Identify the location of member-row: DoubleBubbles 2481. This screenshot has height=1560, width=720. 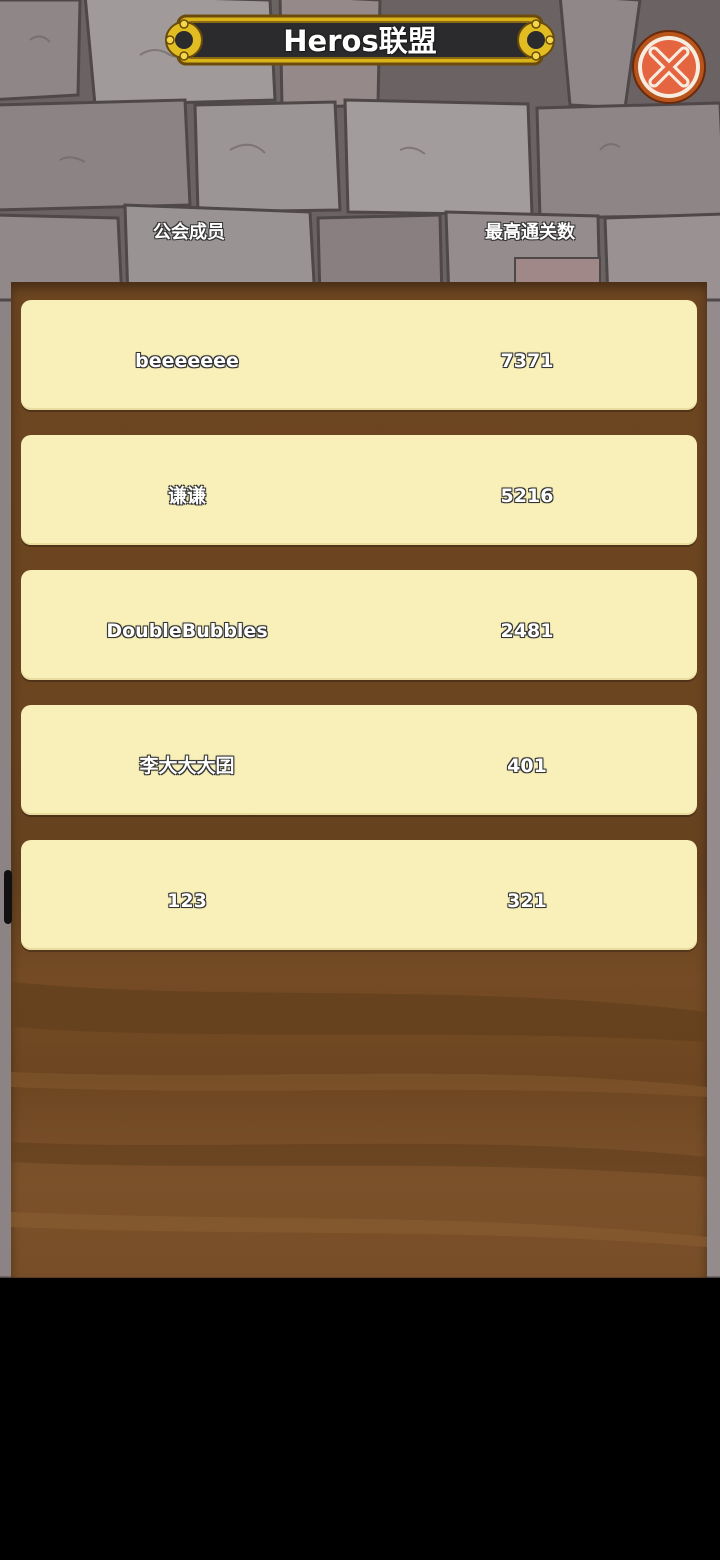
(359, 625).